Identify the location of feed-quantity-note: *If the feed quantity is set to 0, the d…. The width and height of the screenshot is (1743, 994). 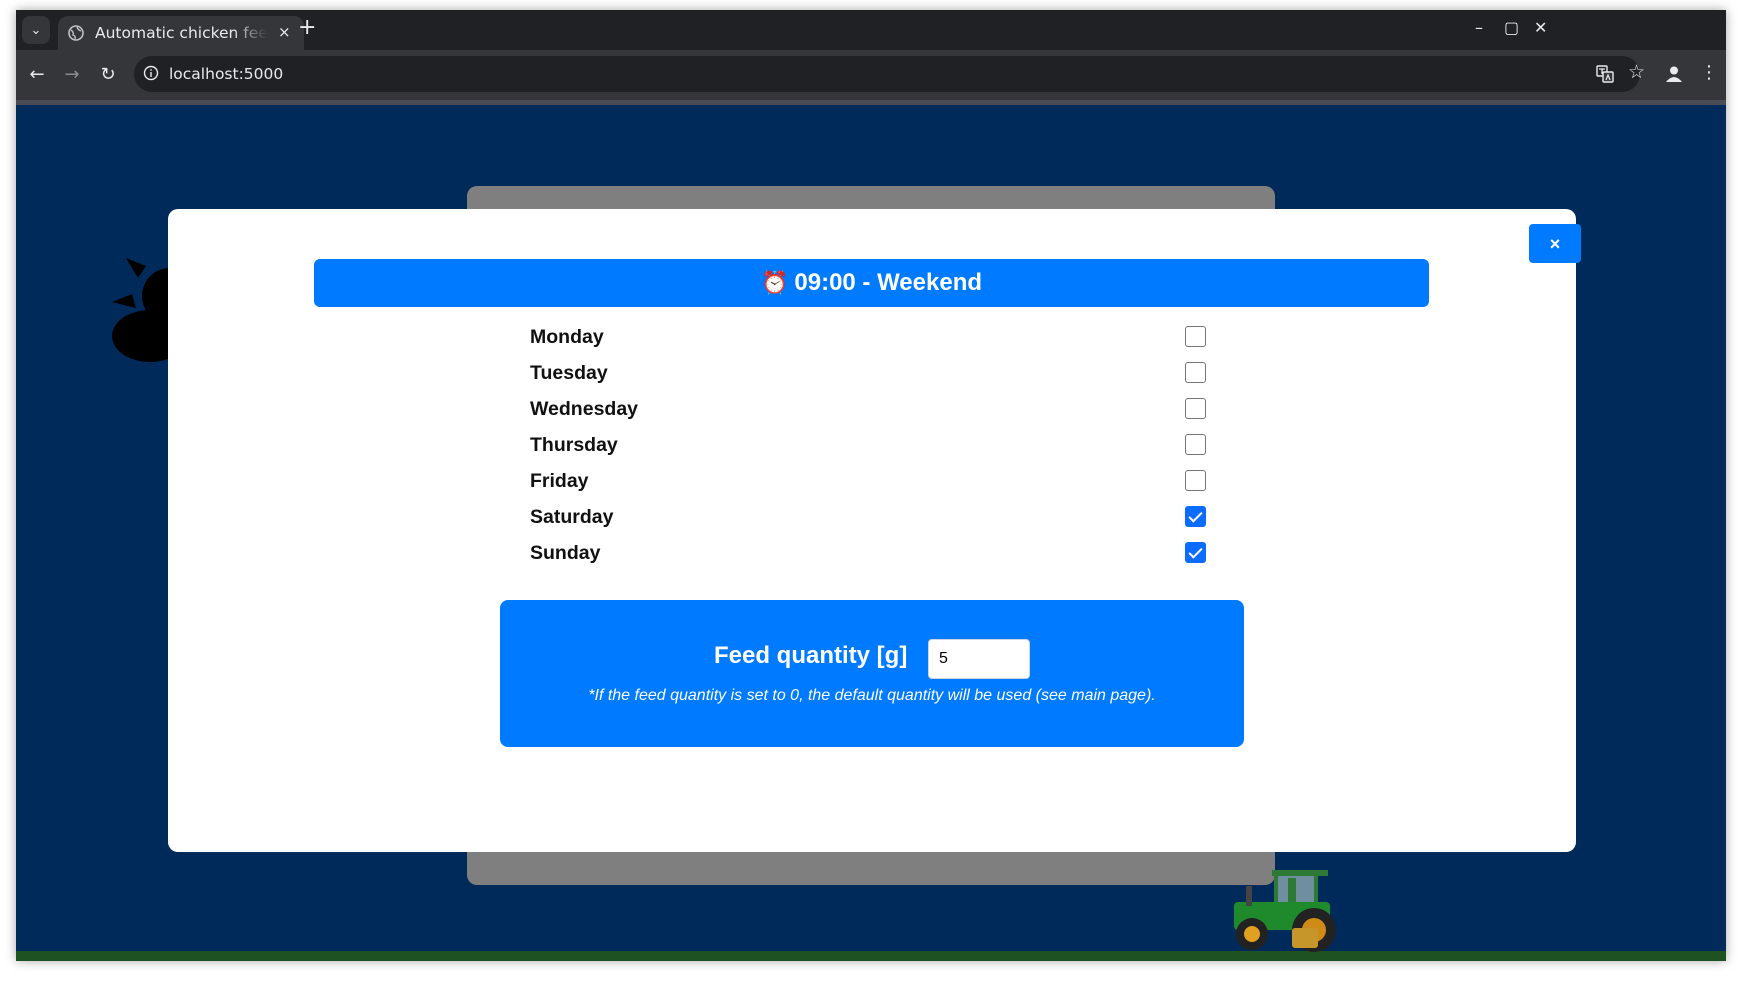
(872, 695).